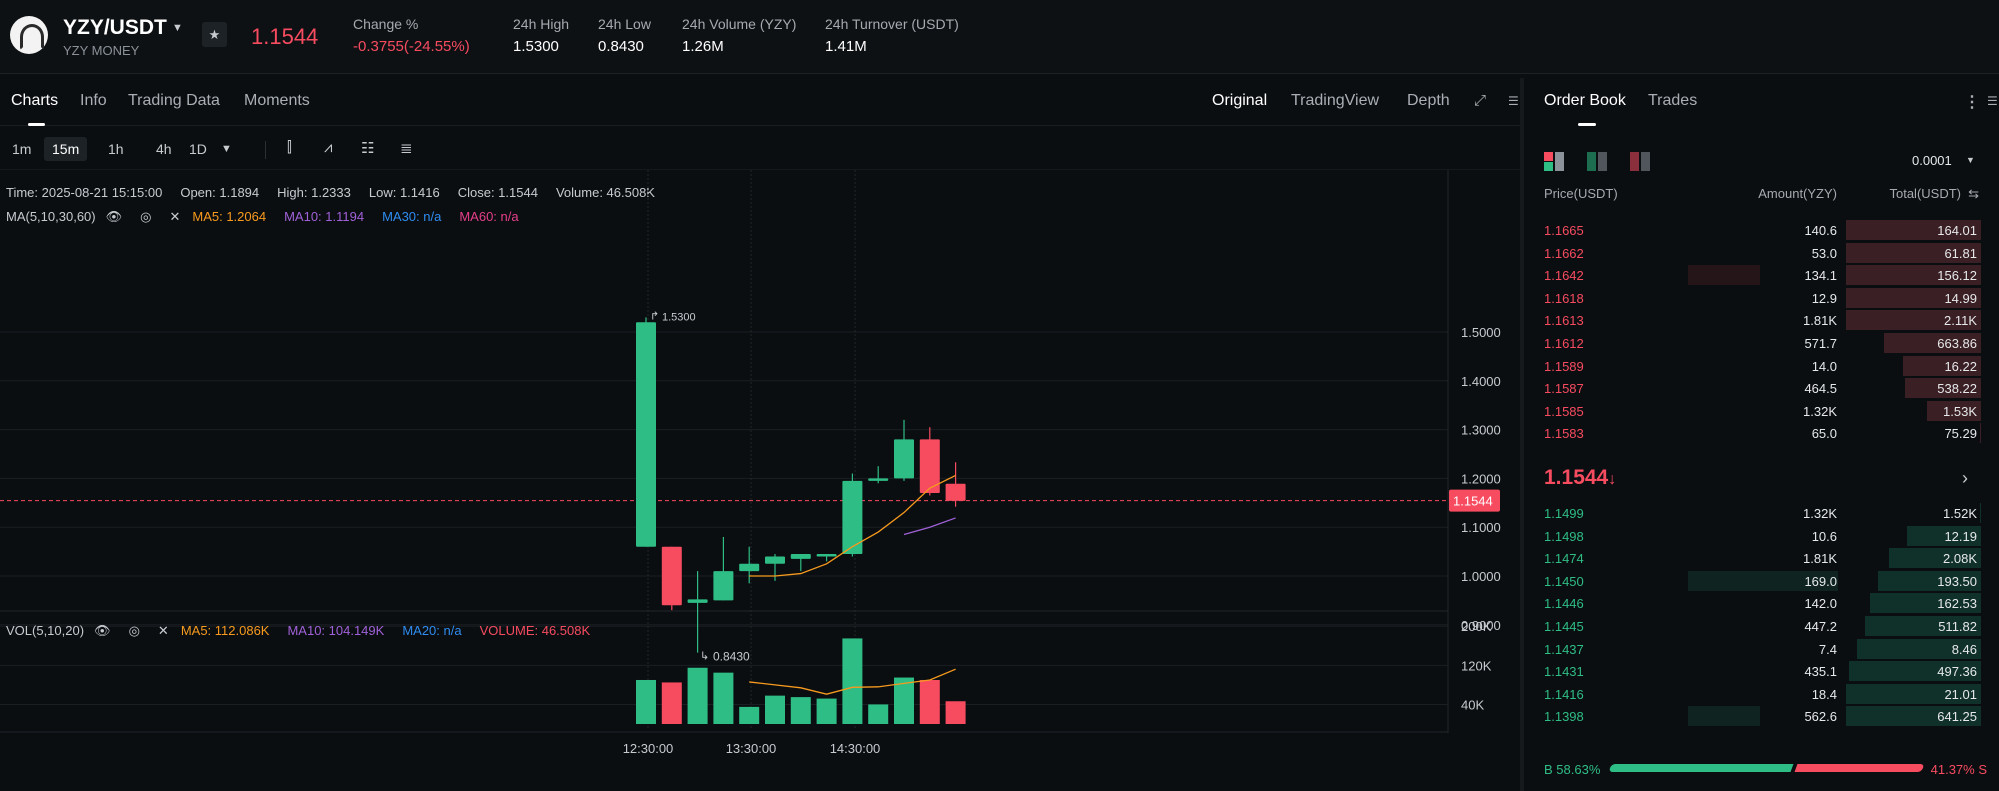 The image size is (1999, 791). Describe the element at coordinates (1761, 603) in the screenshot. I see `bid-row: 1.1446 142.0 162.53` at that location.